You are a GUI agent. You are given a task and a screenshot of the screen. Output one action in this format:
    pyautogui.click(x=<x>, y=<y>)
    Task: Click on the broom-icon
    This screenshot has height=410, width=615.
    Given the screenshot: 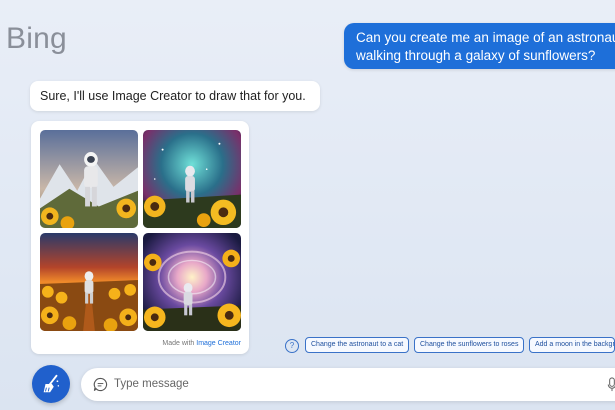 What is the action you would take?
    pyautogui.click(x=51, y=383)
    